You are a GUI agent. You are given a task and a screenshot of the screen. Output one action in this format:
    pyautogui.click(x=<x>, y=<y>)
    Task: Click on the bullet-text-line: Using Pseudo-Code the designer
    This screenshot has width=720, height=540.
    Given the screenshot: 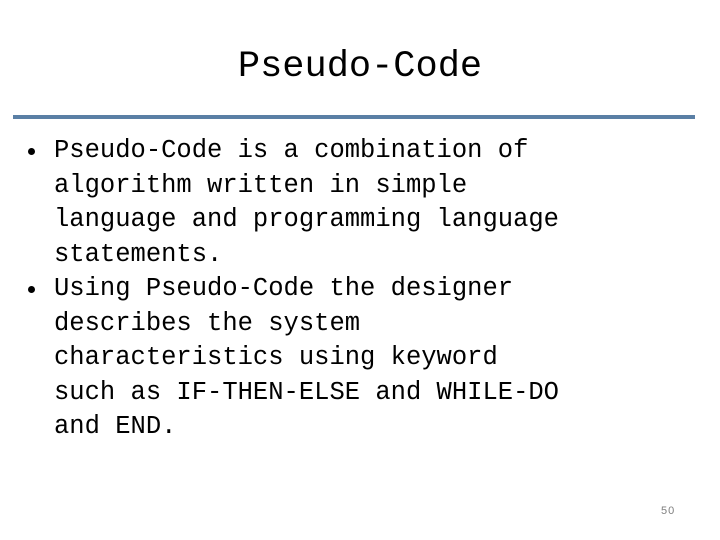 What is the action you would take?
    pyautogui.click(x=284, y=288)
    